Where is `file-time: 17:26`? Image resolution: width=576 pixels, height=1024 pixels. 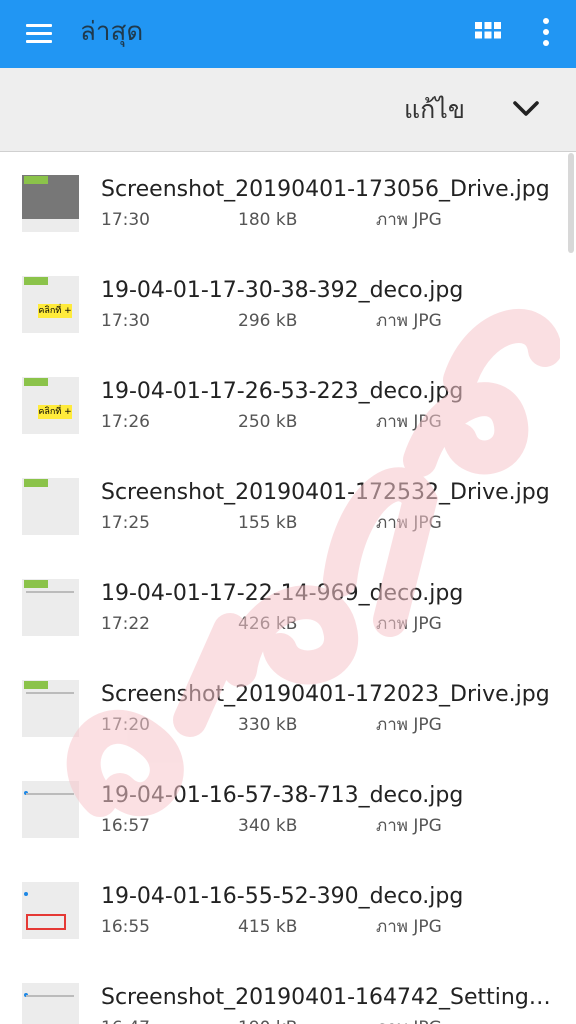 file-time: 17:26 is located at coordinates (125, 422).